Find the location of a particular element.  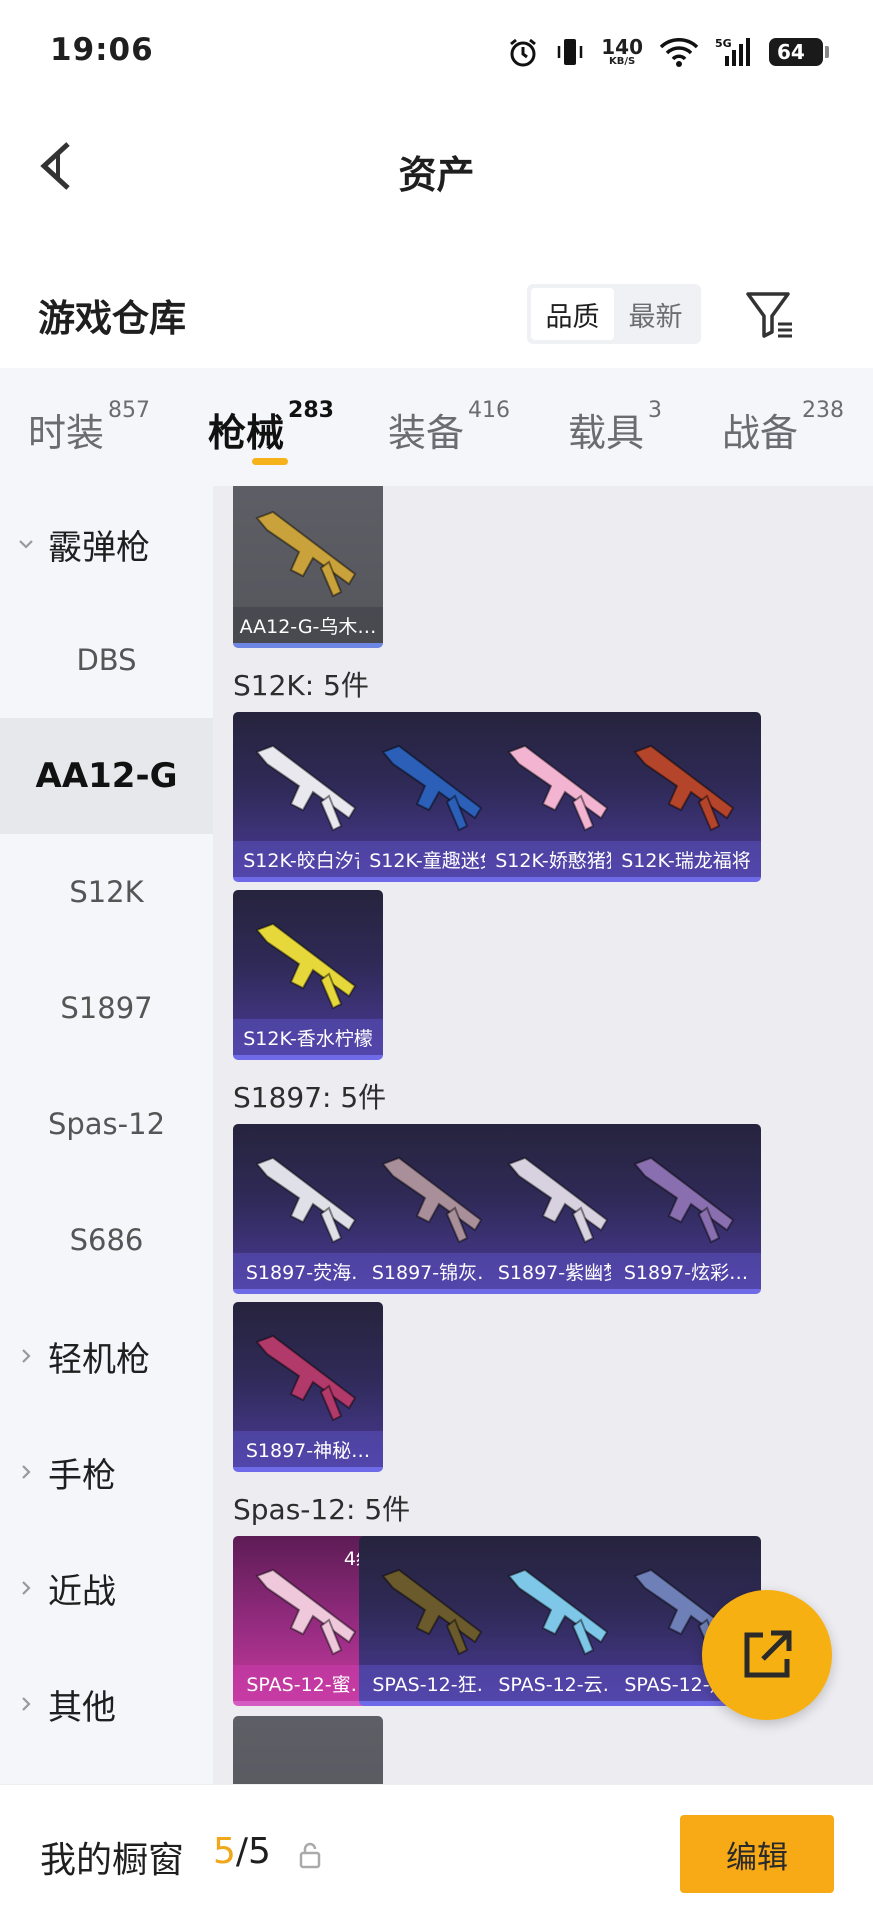

sidebar-item-label: DBS is located at coordinates (106, 660).